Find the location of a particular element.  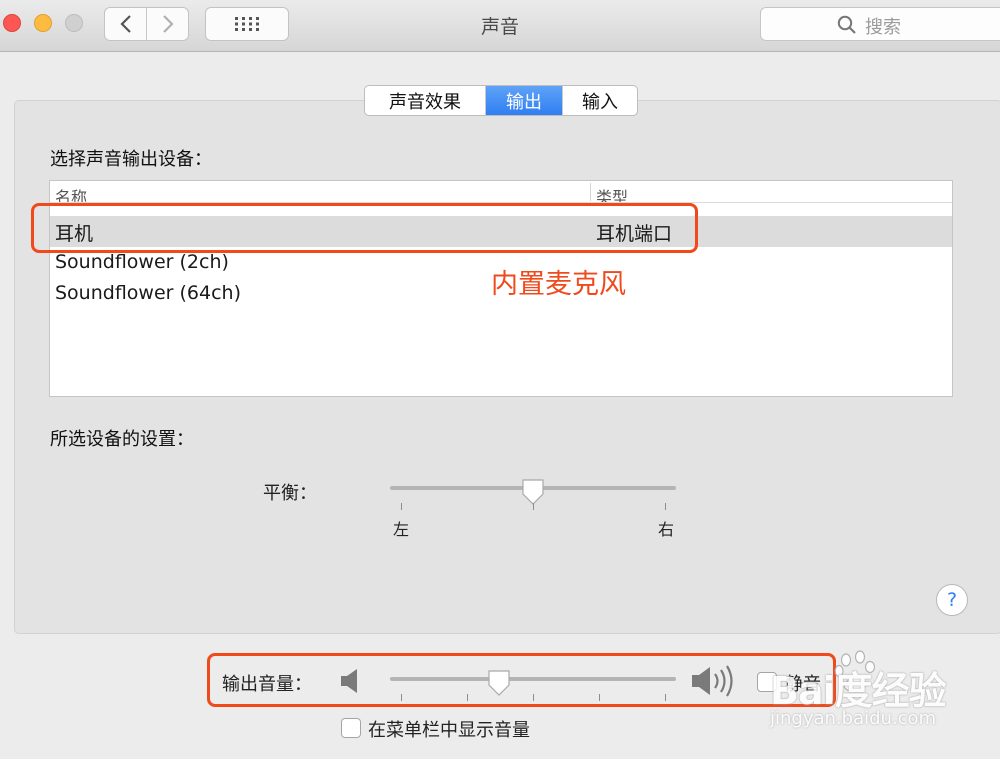

volume-slider-thumb is located at coordinates (499, 683).